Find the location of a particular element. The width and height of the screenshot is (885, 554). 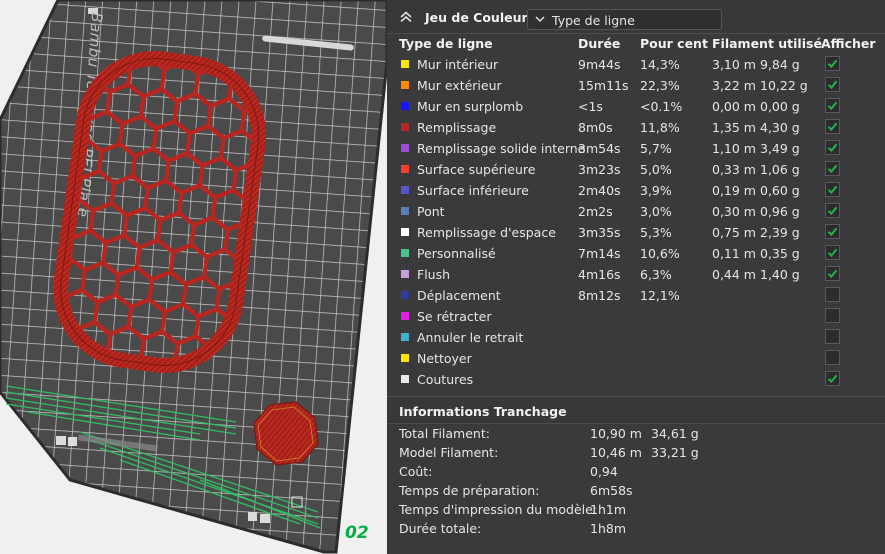

line-type-name: Surface inférieure is located at coordinates (473, 190).